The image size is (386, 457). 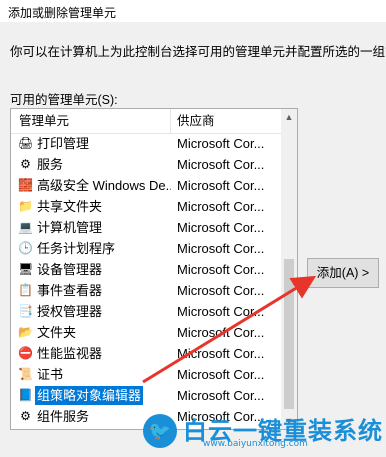 What do you see at coordinates (160, 431) in the screenshot?
I see `bird-logo-icon: 🐦` at bounding box center [160, 431].